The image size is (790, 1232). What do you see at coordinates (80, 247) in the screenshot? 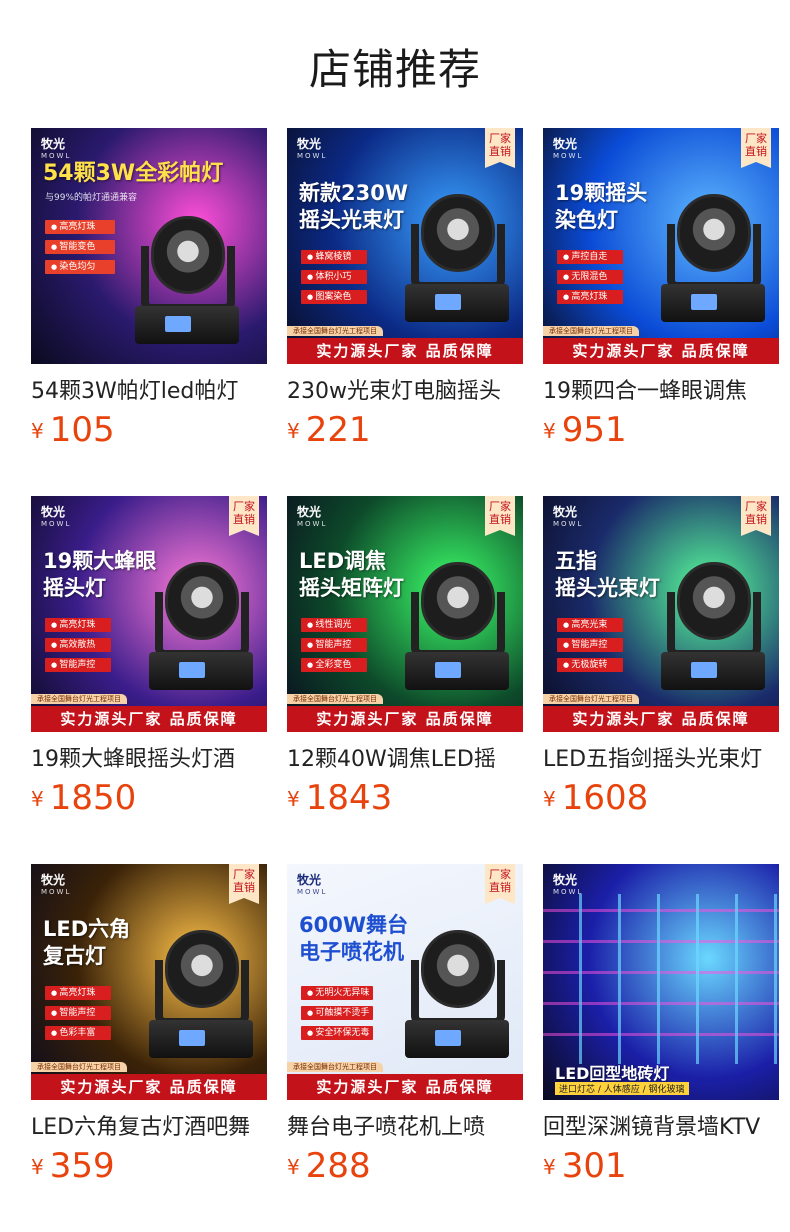
I see `feature-tag: 智能变色` at bounding box center [80, 247].